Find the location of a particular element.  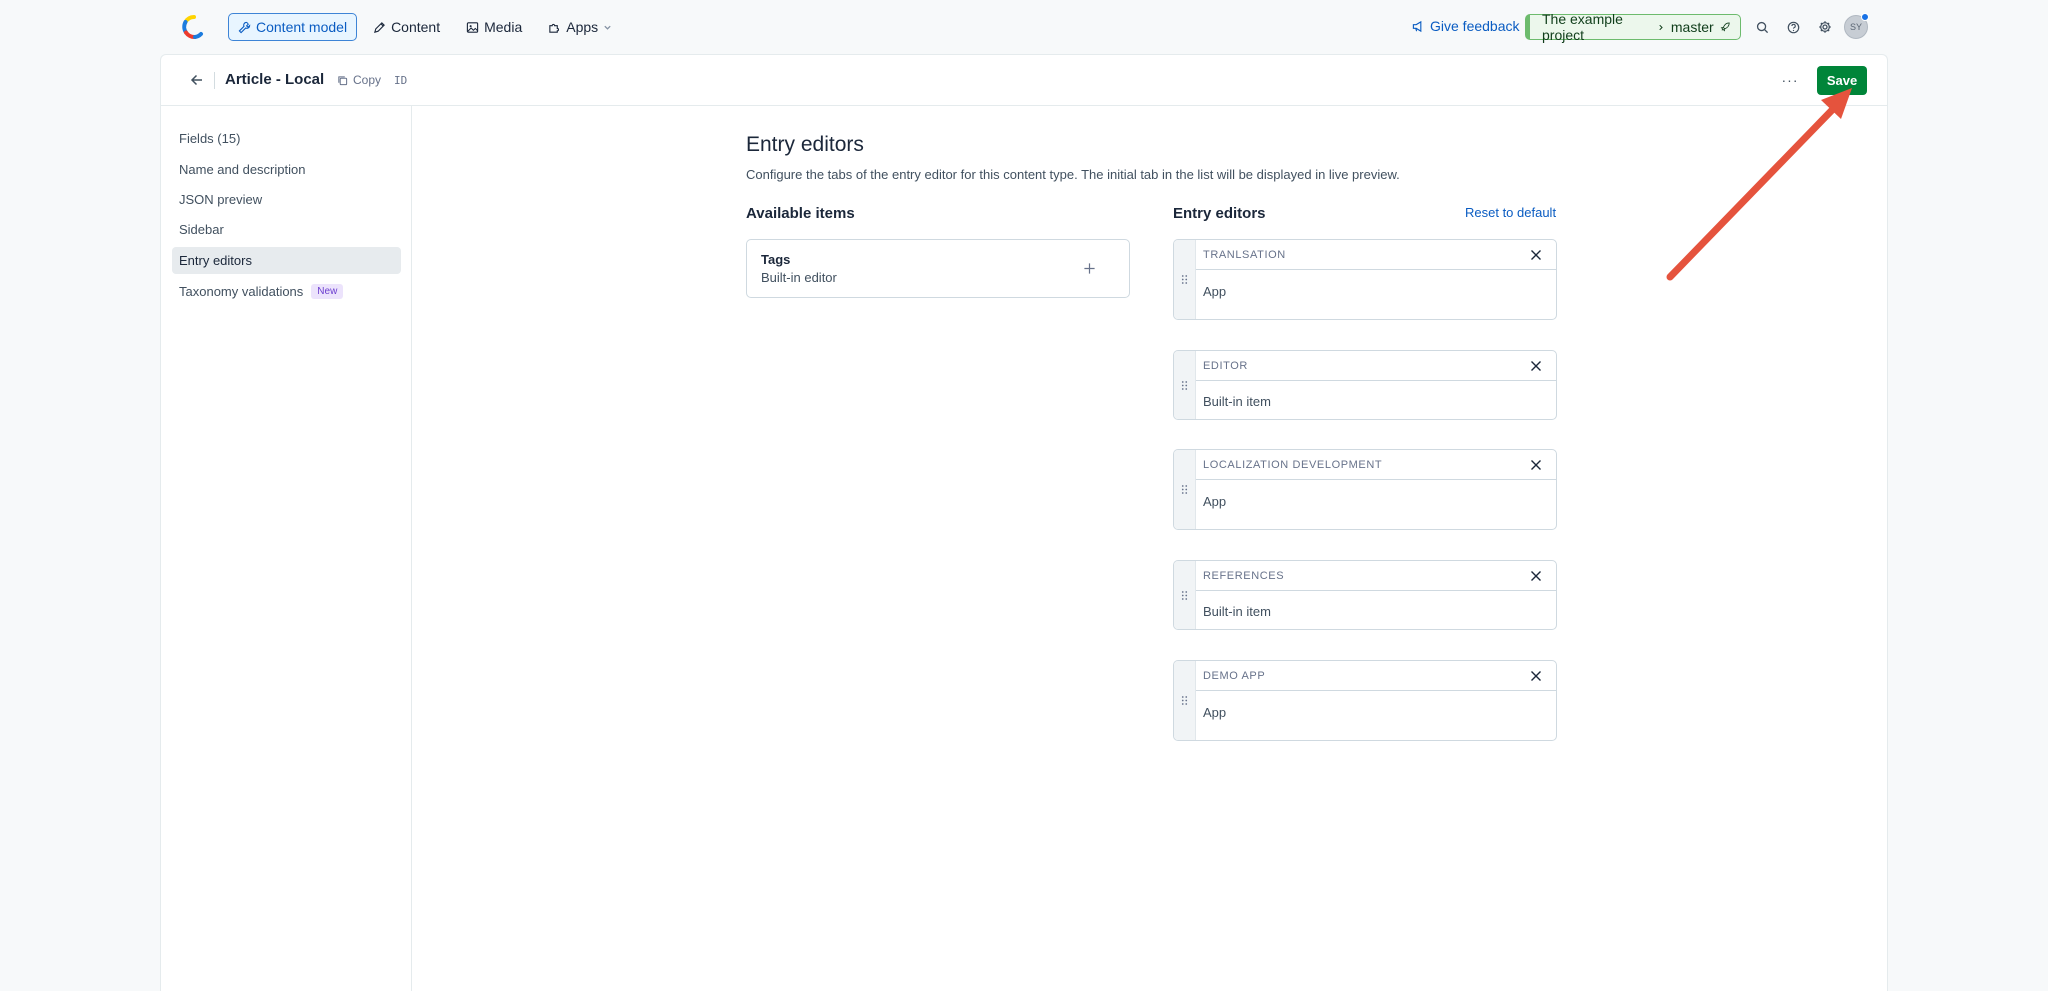

id-label: ID is located at coordinates (401, 80).